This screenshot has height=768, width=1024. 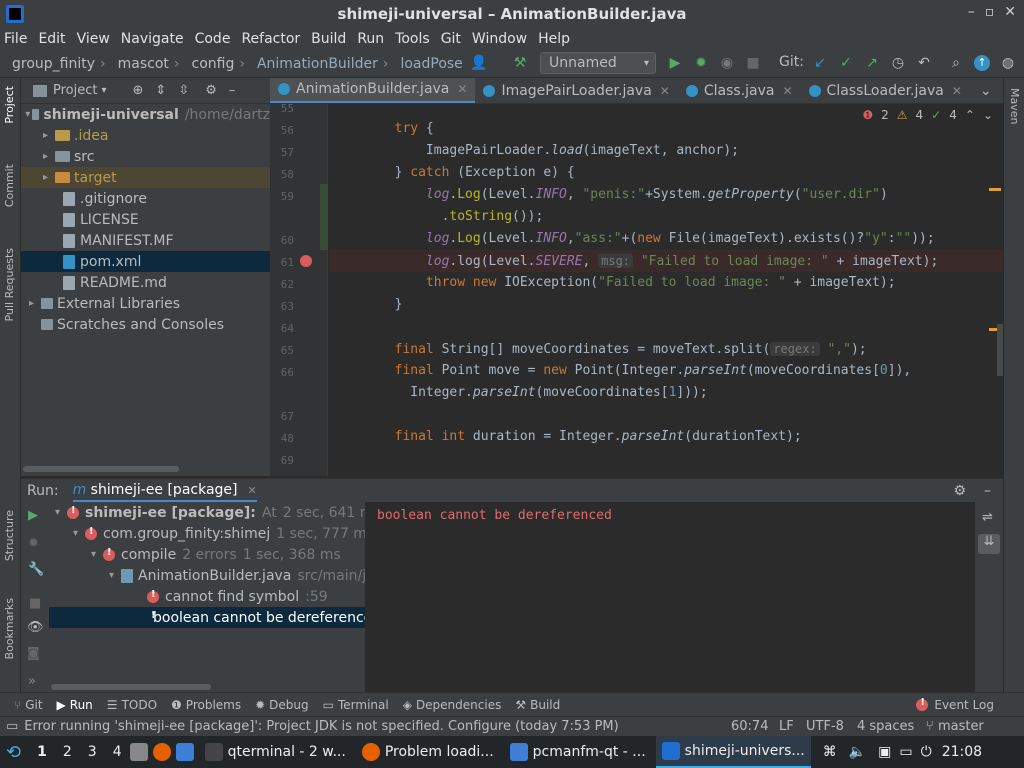 What do you see at coordinates (885, 726) in the screenshot?
I see `indent-setting: 4 spaces` at bounding box center [885, 726].